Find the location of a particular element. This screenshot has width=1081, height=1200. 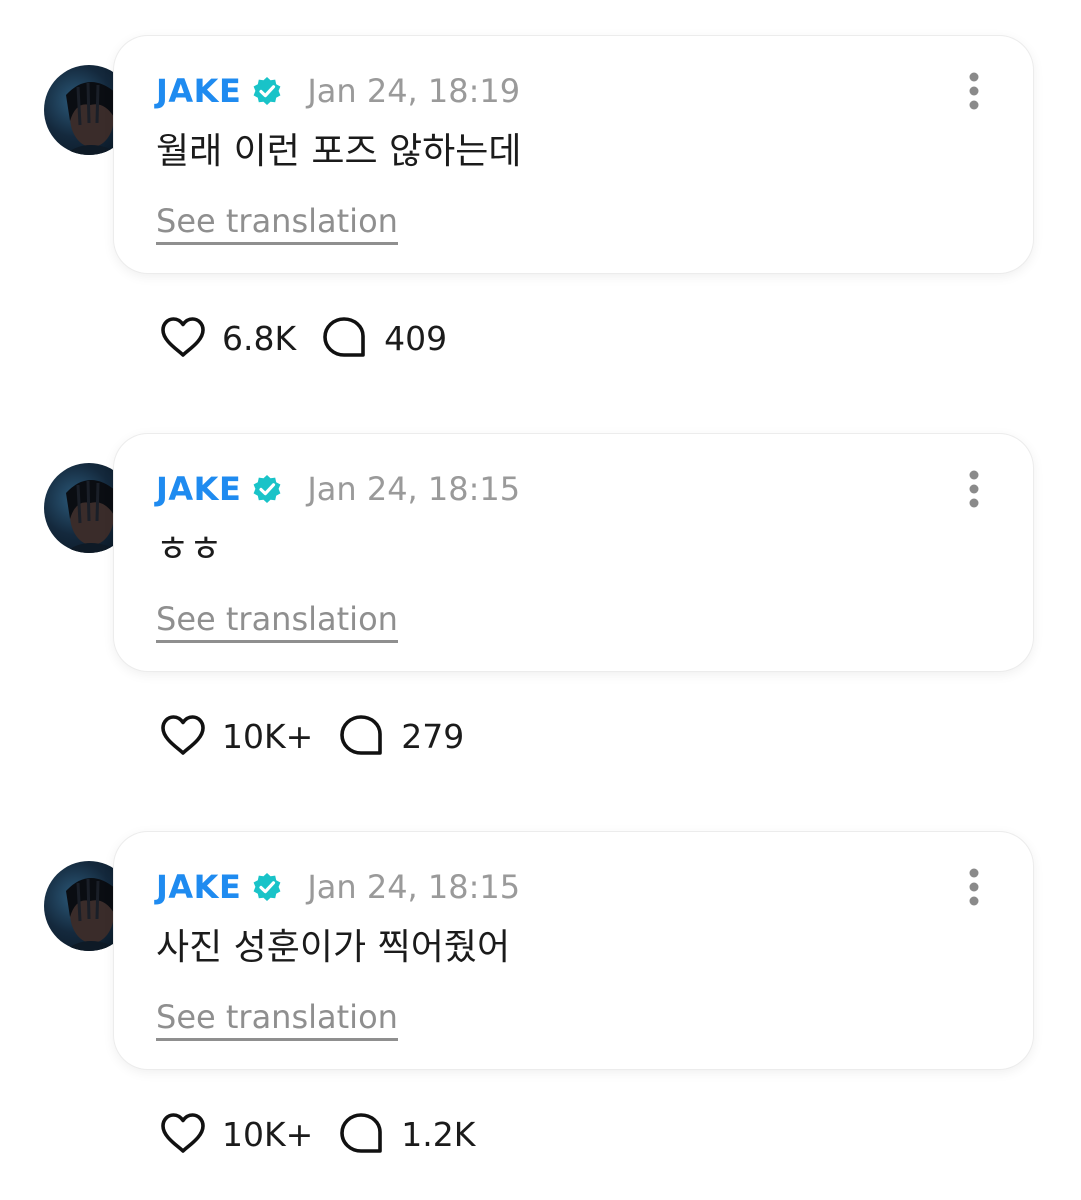

comment-text: ㅎㅎ is located at coordinates (189, 549).